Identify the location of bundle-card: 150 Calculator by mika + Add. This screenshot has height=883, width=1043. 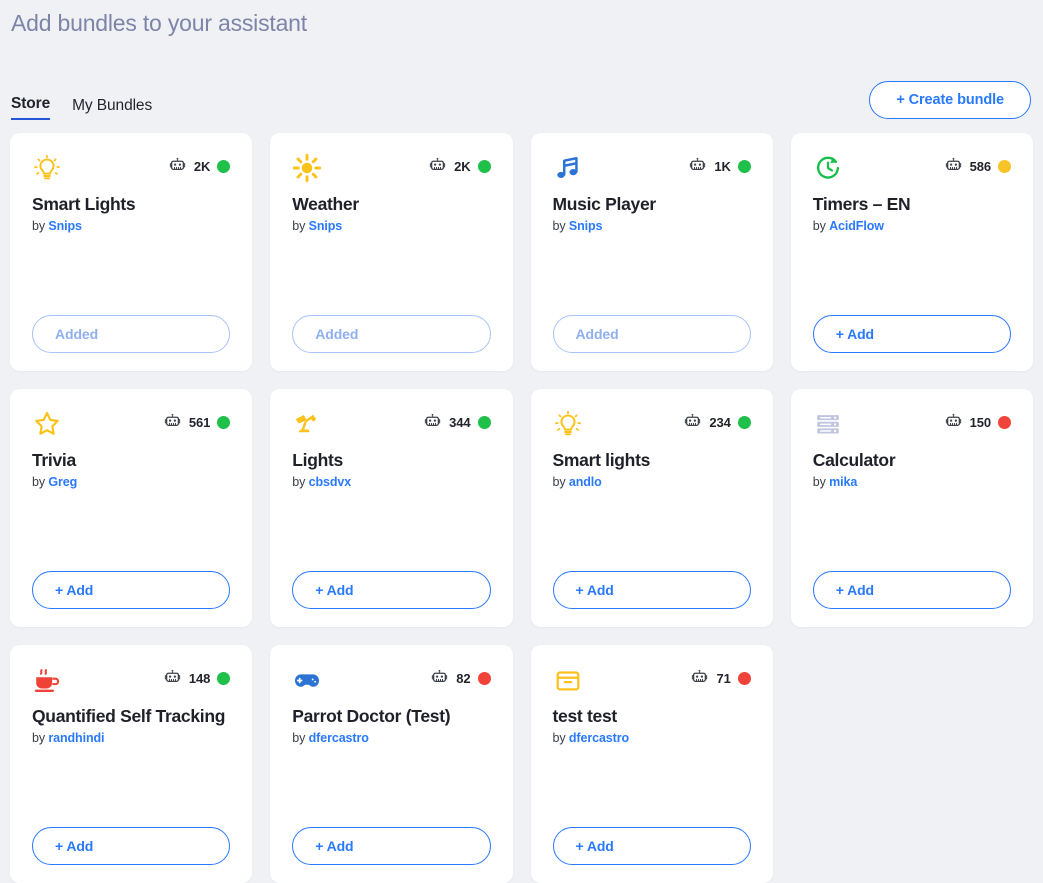
(911, 508).